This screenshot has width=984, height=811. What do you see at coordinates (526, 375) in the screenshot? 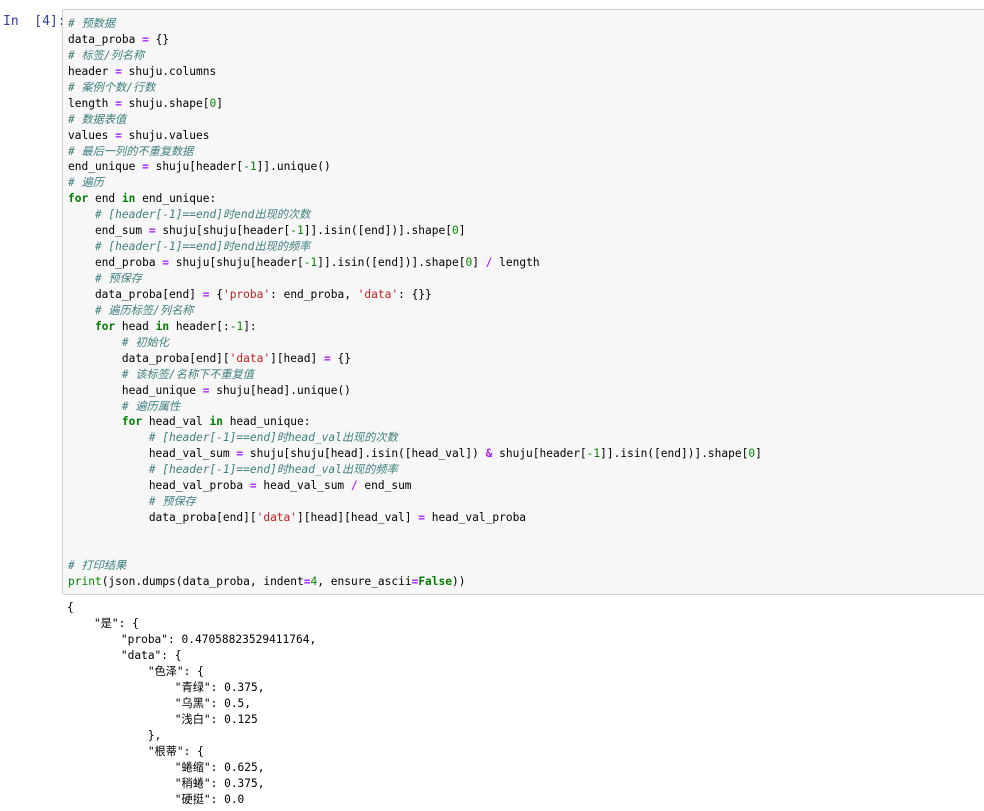
I see `code-line: # 该标签/名称下不重复值` at bounding box center [526, 375].